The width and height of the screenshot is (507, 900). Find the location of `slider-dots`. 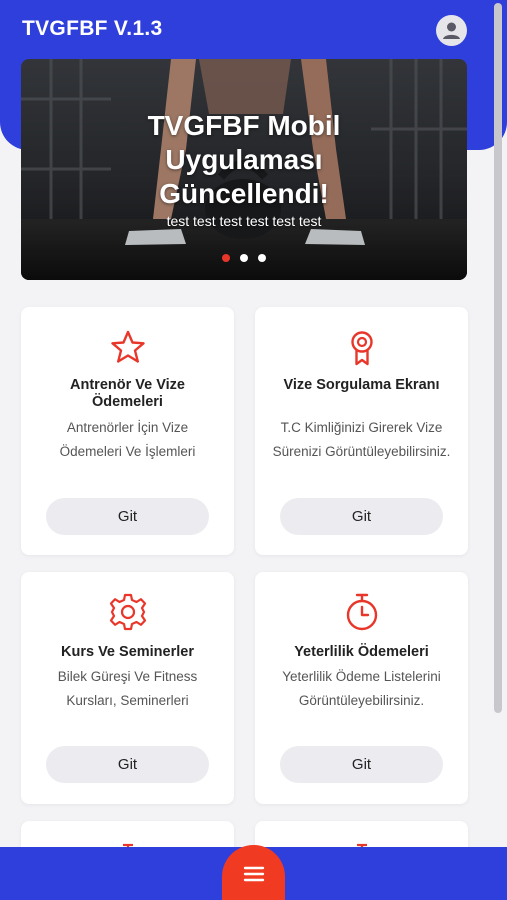

slider-dots is located at coordinates (244, 258).